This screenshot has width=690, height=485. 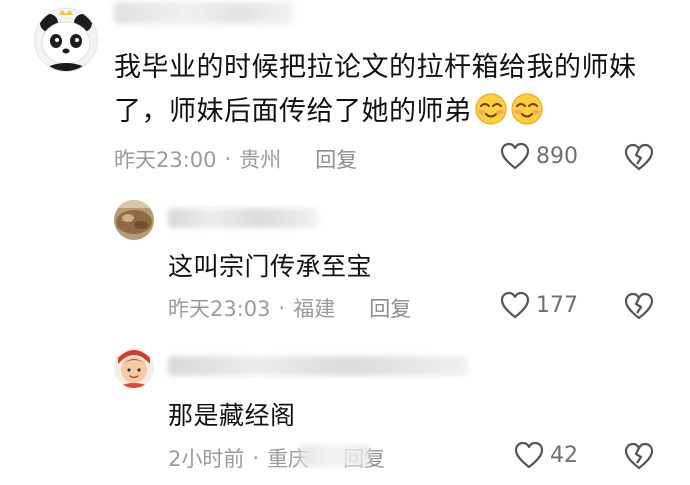 What do you see at coordinates (232, 415) in the screenshot?
I see `reply-text: 那是藏经阁` at bounding box center [232, 415].